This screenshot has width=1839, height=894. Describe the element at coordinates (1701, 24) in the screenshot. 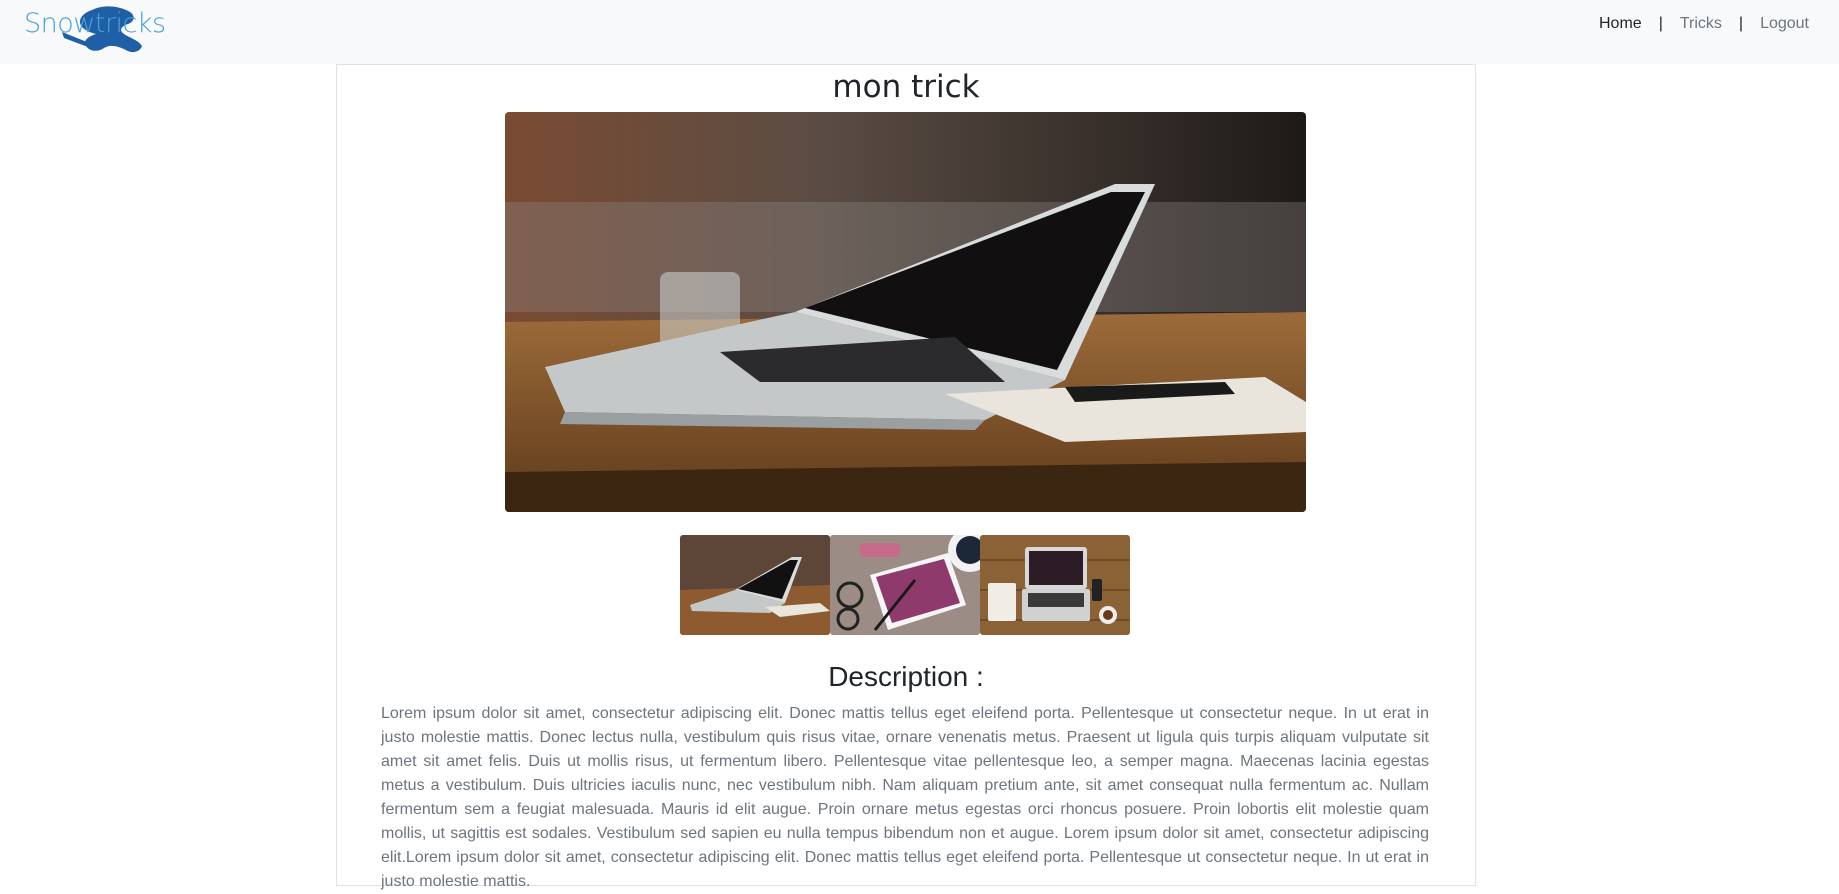

I see `nav-tricks-link: Tricks` at that location.